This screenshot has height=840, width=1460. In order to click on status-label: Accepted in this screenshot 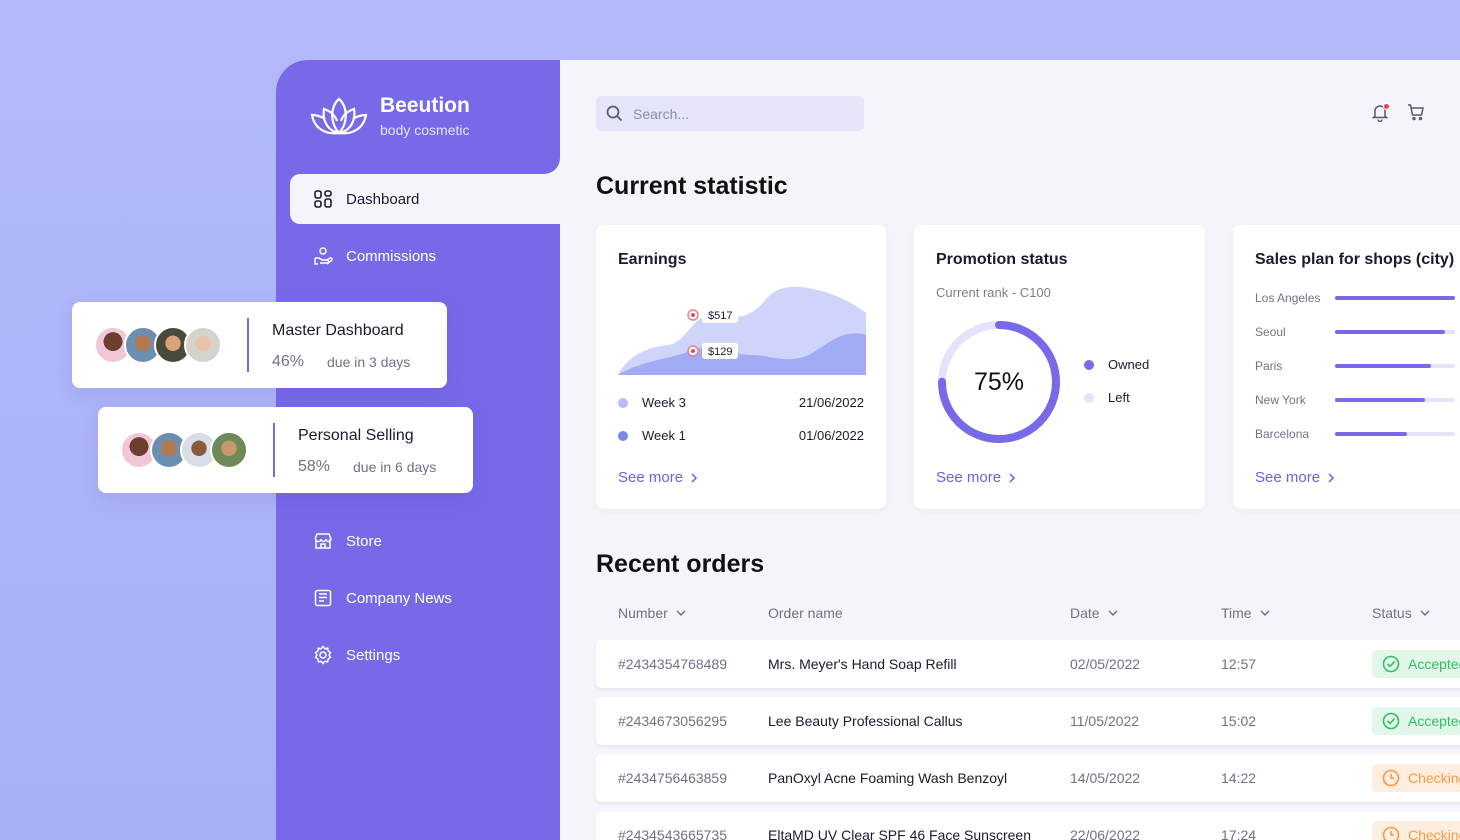, I will do `click(1434, 664)`.